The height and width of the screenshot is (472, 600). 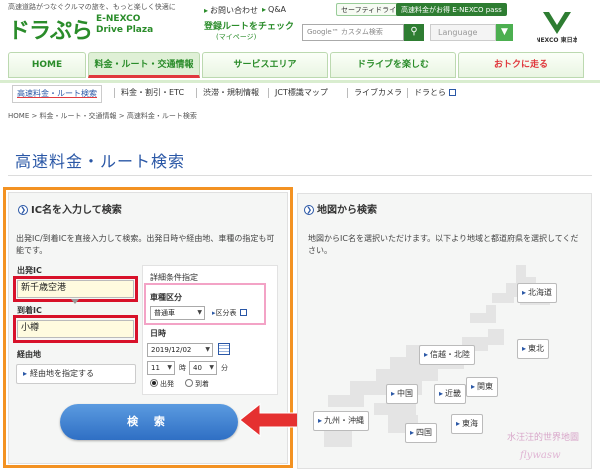 I want to click on check-route-sub: (マイページ), so click(x=236, y=37).